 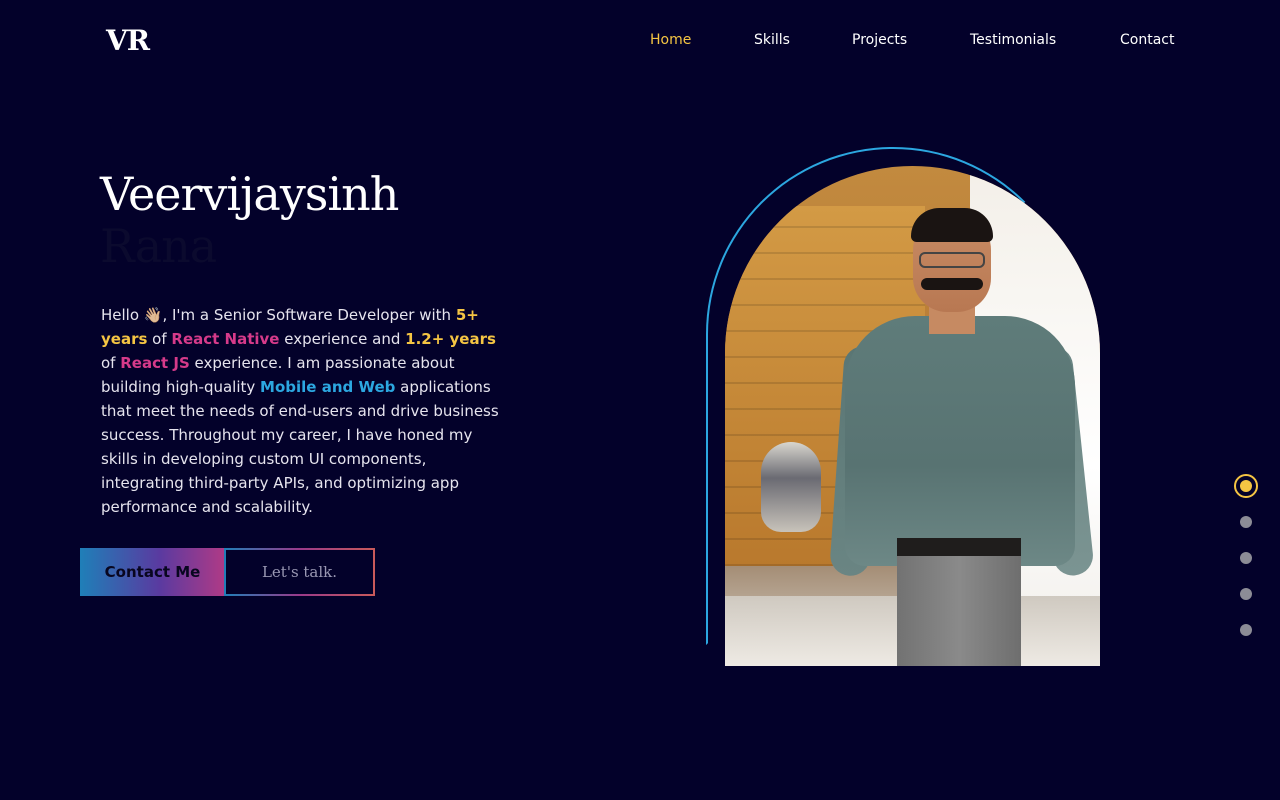 What do you see at coordinates (791, 487) in the screenshot?
I see `photo-pot` at bounding box center [791, 487].